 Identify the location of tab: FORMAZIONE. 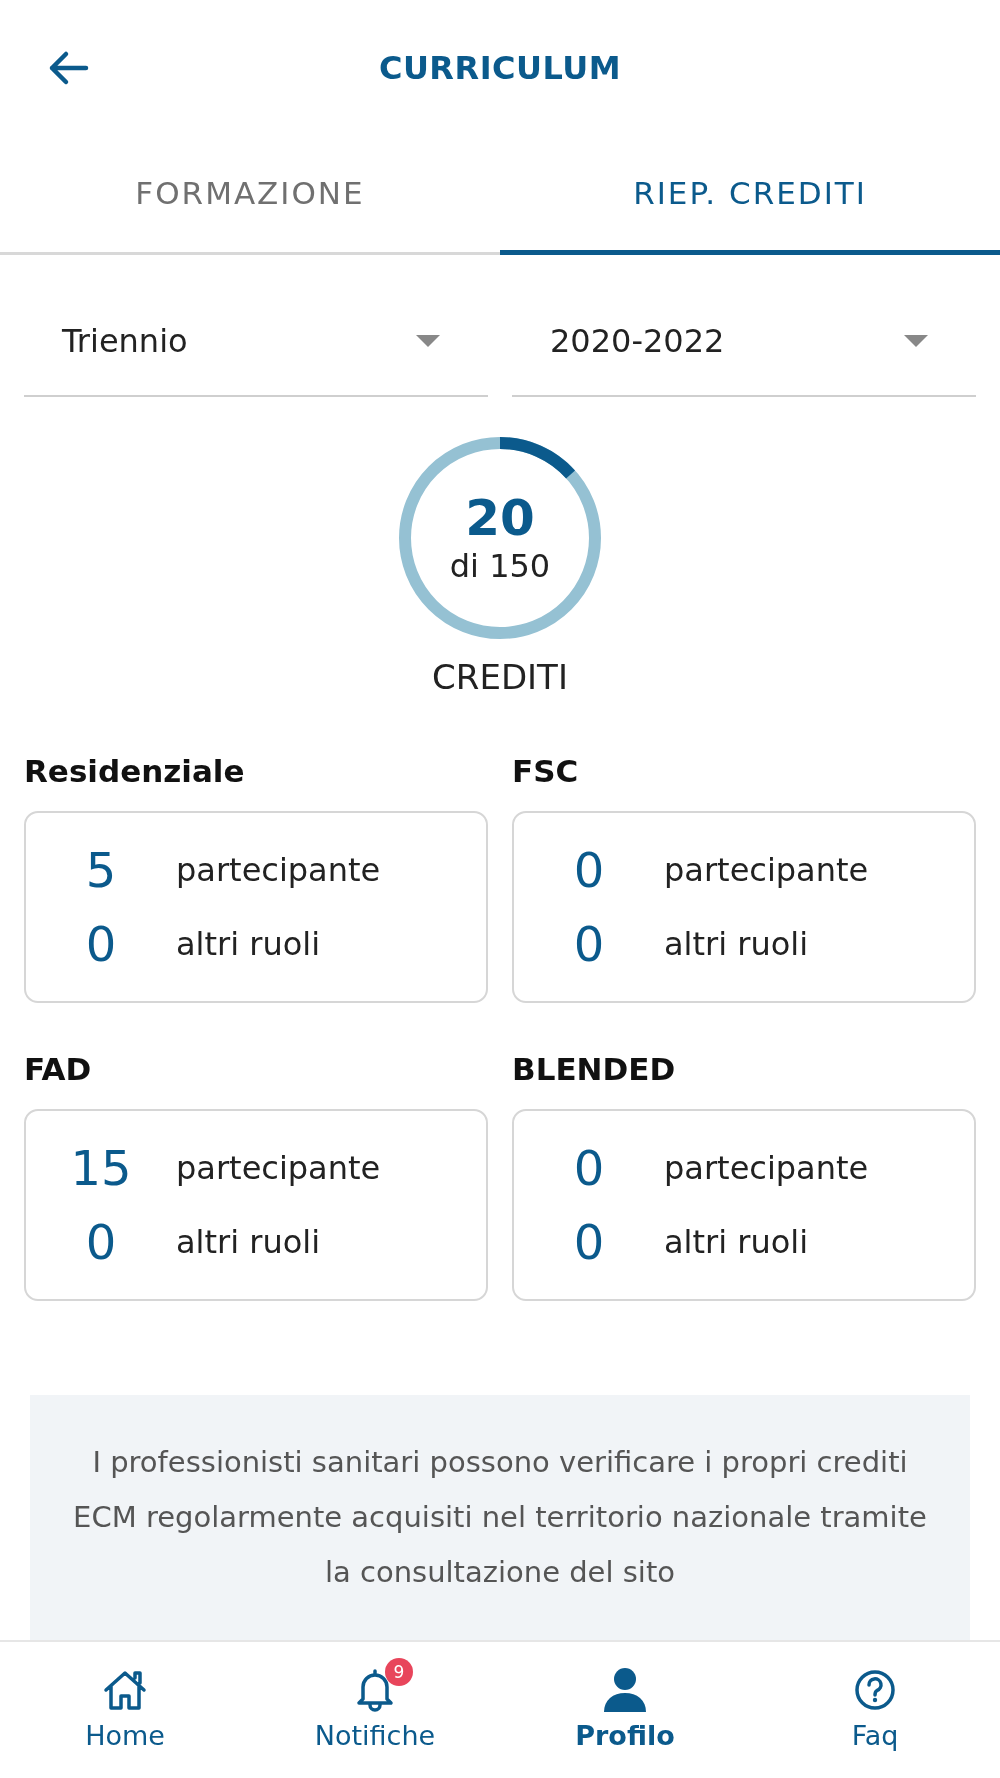
(250, 195).